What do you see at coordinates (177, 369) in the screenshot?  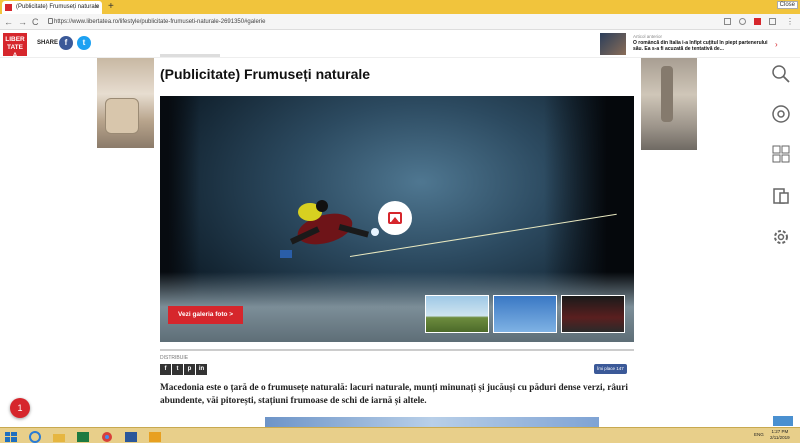 I see `twitter-share-icon: t` at bounding box center [177, 369].